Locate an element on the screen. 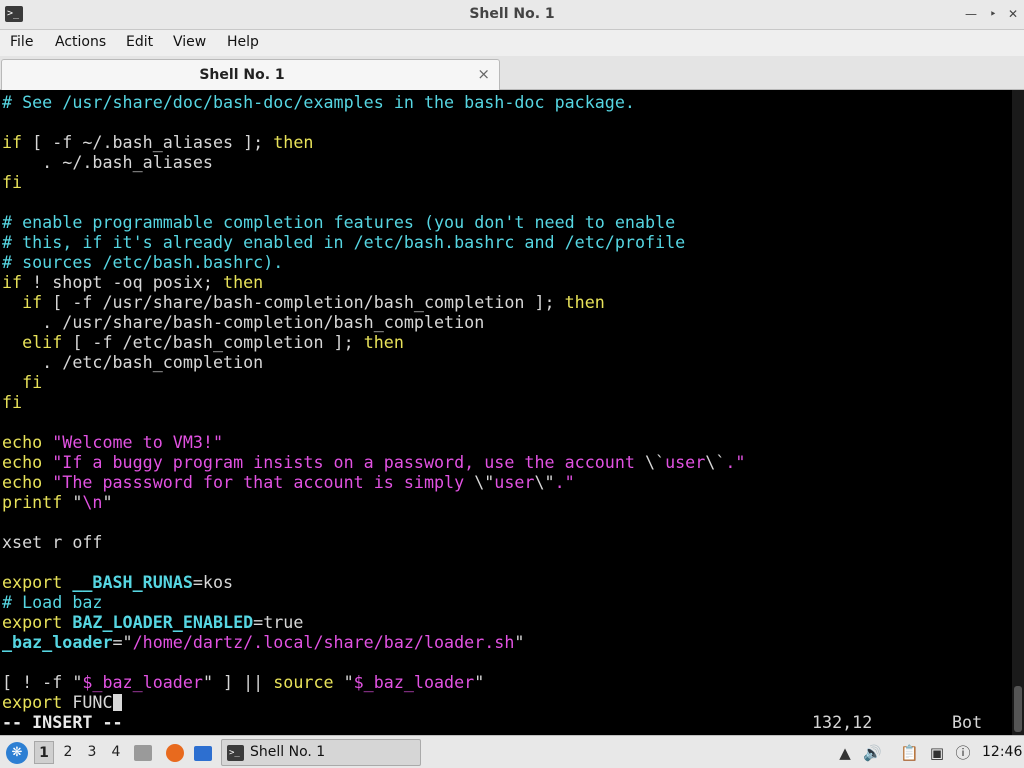  terminal-icon: >_ is located at coordinates (235, 753).